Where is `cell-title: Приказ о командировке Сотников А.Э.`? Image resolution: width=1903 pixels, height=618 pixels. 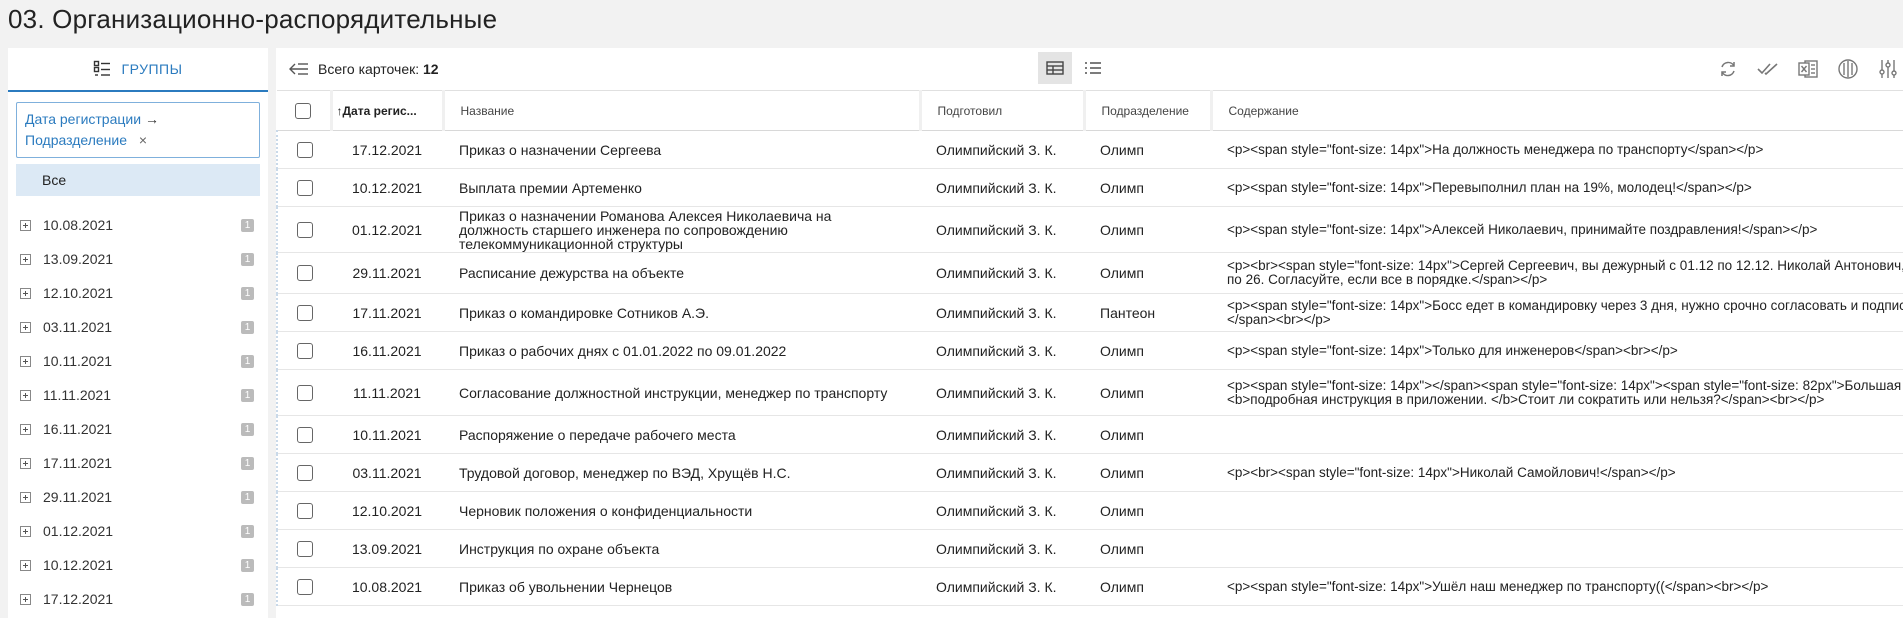
cell-title: Приказ о командировке Сотников А.Э. is located at coordinates (681, 312).